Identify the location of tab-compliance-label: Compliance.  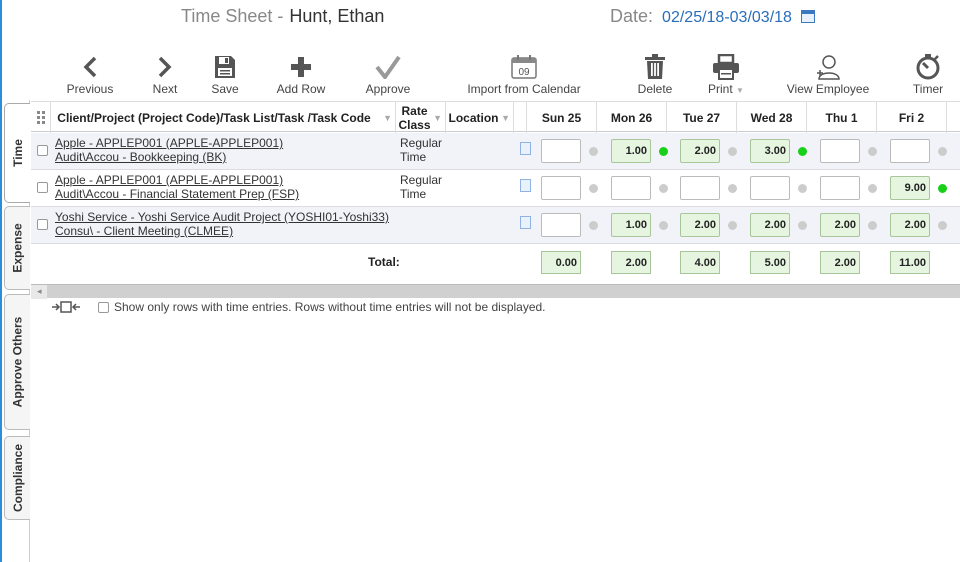
(17, 478).